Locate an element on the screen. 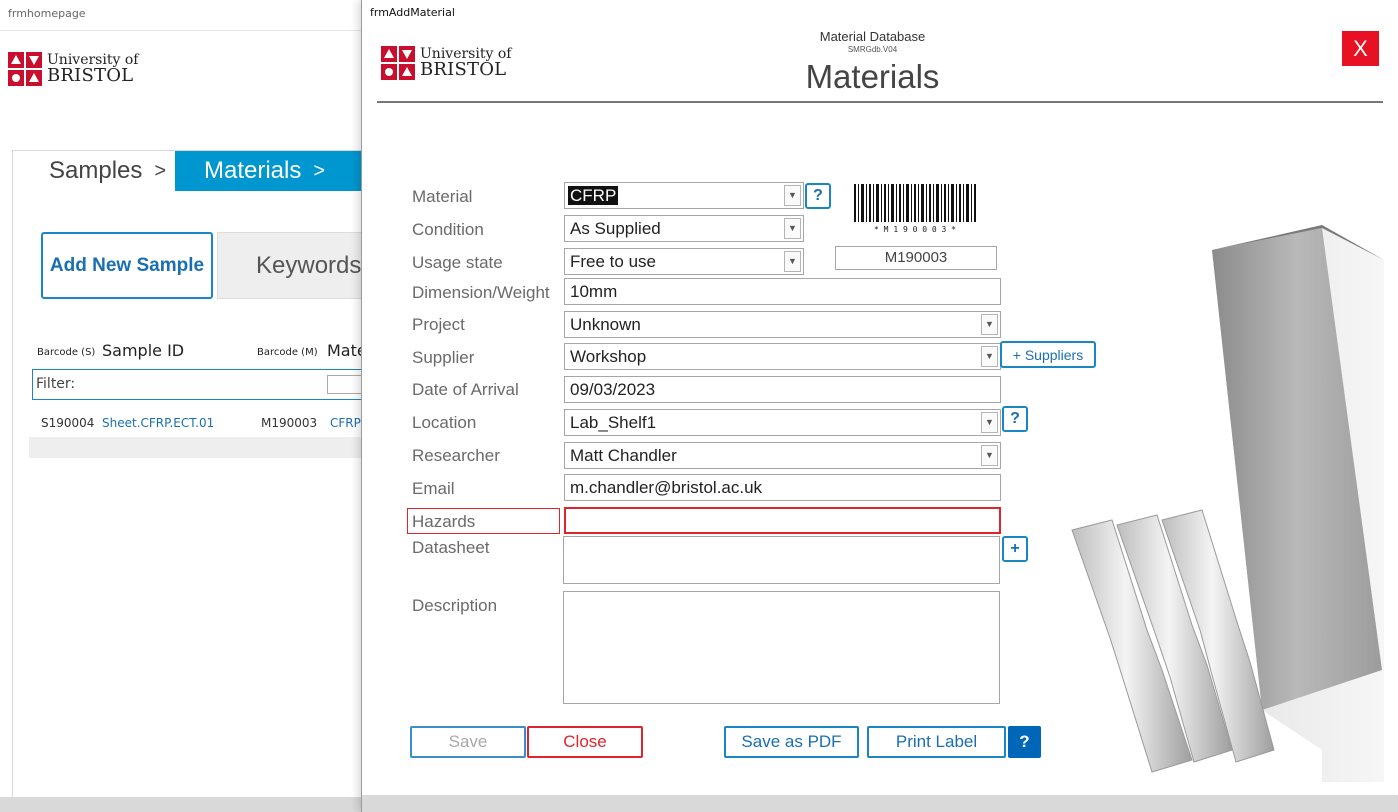 This screenshot has width=1398, height=812. dimension-weight-input: 10mm is located at coordinates (782, 291).